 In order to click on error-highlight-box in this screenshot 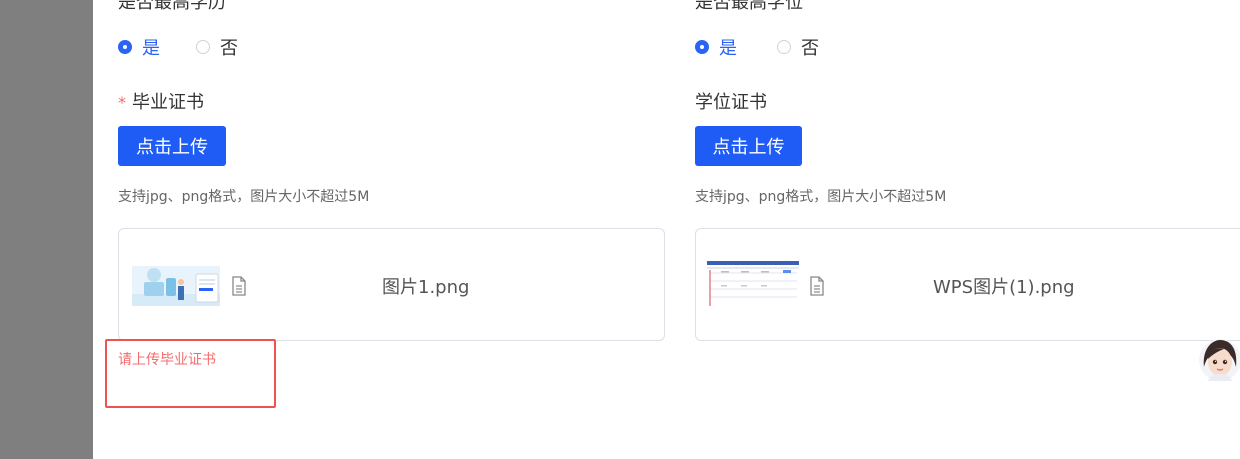, I will do `click(190, 373)`.